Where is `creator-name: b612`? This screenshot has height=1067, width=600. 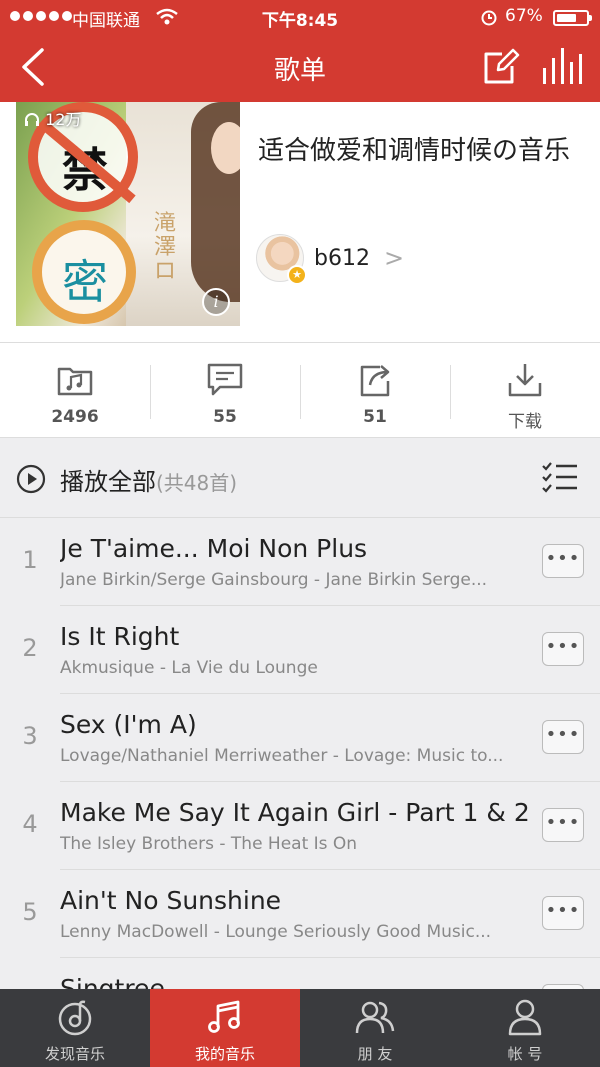
creator-name: b612 is located at coordinates (342, 258).